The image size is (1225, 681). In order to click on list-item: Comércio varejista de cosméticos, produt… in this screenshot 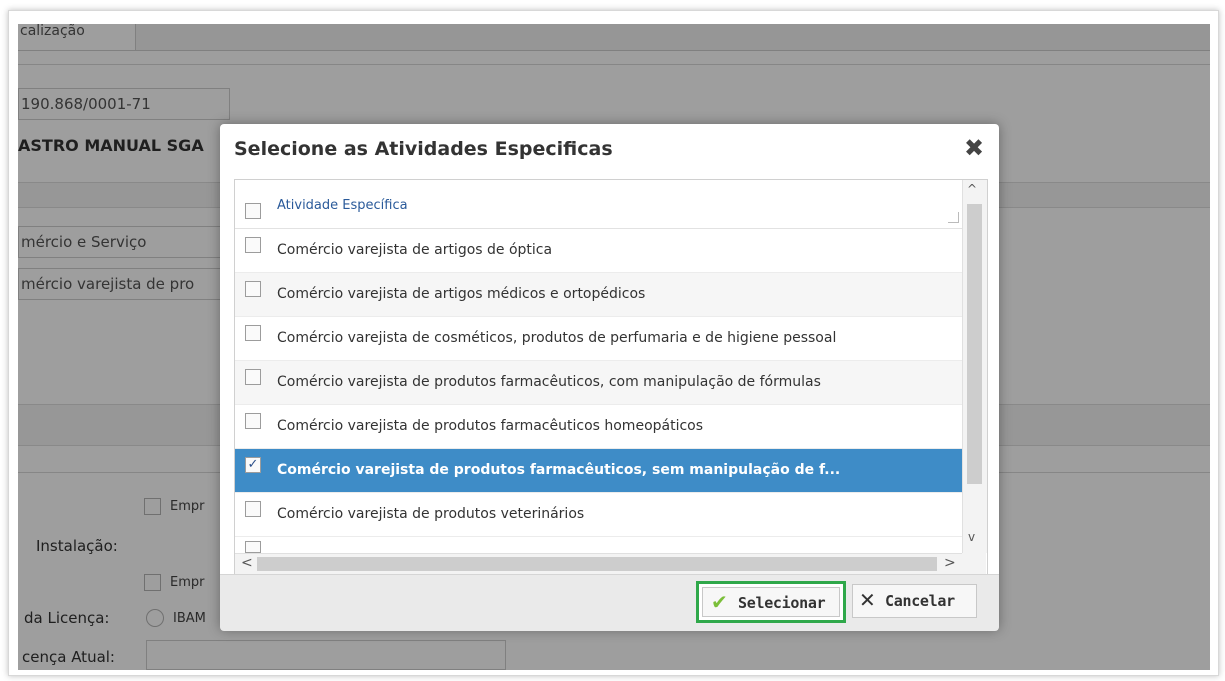, I will do `click(598, 339)`.